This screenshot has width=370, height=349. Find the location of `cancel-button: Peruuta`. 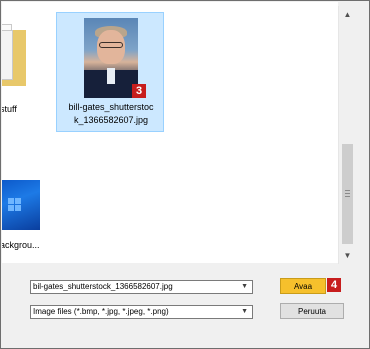

cancel-button: Peruuta is located at coordinates (312, 311).